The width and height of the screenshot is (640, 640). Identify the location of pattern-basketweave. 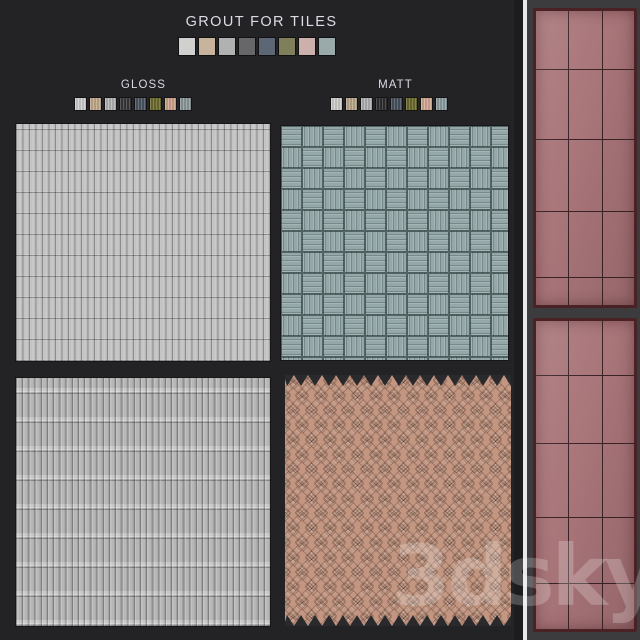
(394, 243).